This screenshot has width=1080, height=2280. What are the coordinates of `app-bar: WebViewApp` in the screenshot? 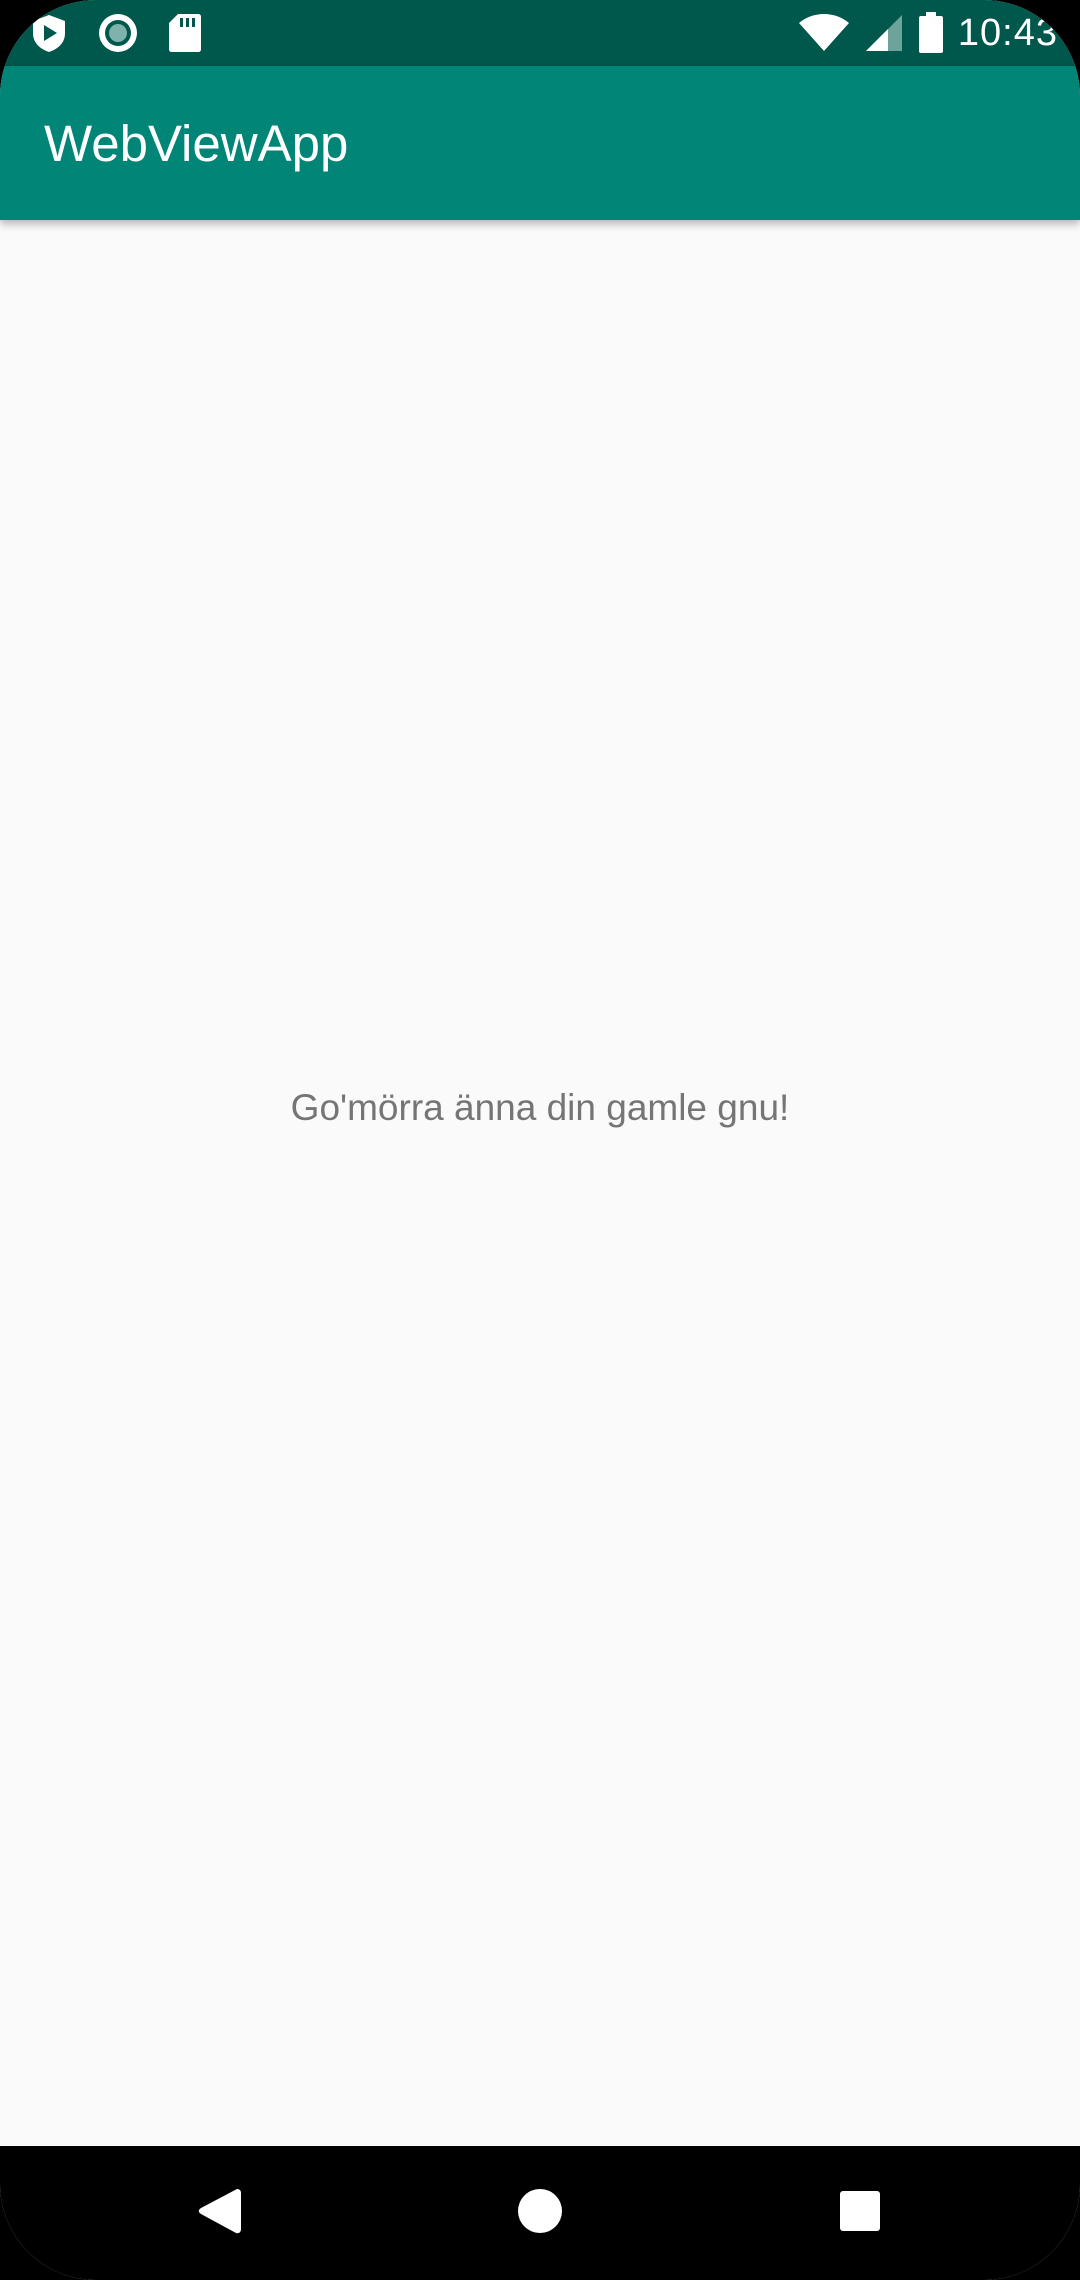 It's located at (540, 143).